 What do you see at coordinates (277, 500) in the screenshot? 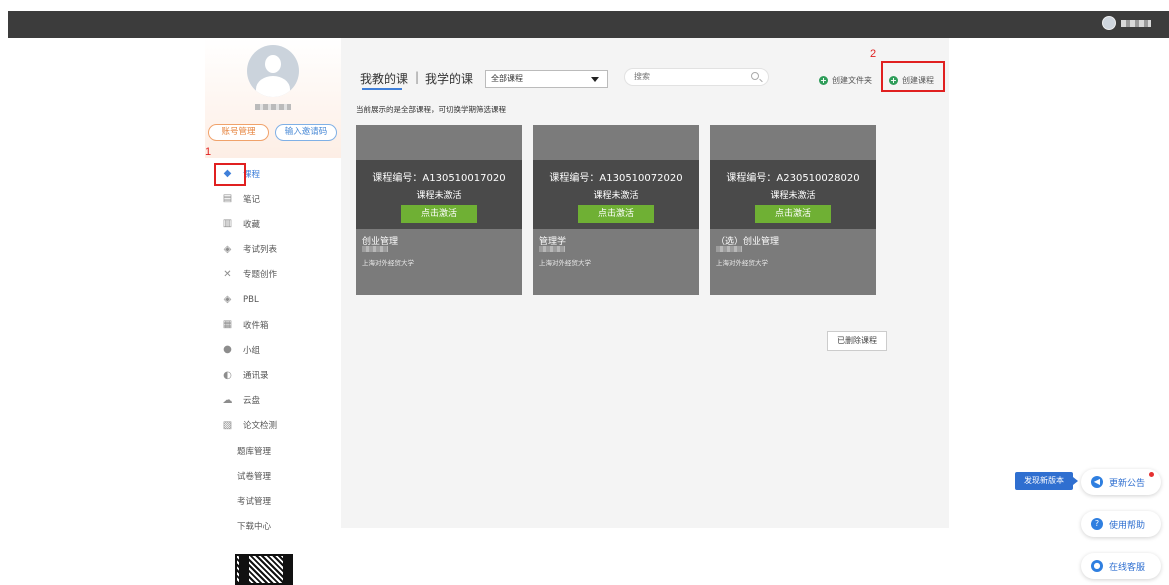
I see `sidebar-item-exam-manage: 考试管理` at bounding box center [277, 500].